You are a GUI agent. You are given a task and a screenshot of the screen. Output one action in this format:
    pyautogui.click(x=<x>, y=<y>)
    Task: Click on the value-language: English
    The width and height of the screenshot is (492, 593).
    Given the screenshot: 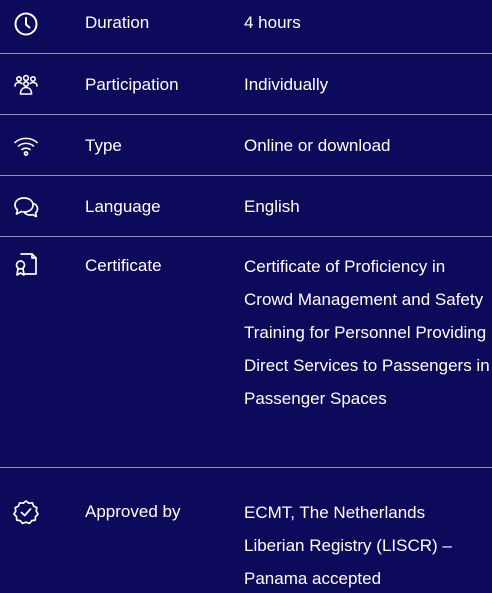 What is the action you would take?
    pyautogui.click(x=272, y=206)
    